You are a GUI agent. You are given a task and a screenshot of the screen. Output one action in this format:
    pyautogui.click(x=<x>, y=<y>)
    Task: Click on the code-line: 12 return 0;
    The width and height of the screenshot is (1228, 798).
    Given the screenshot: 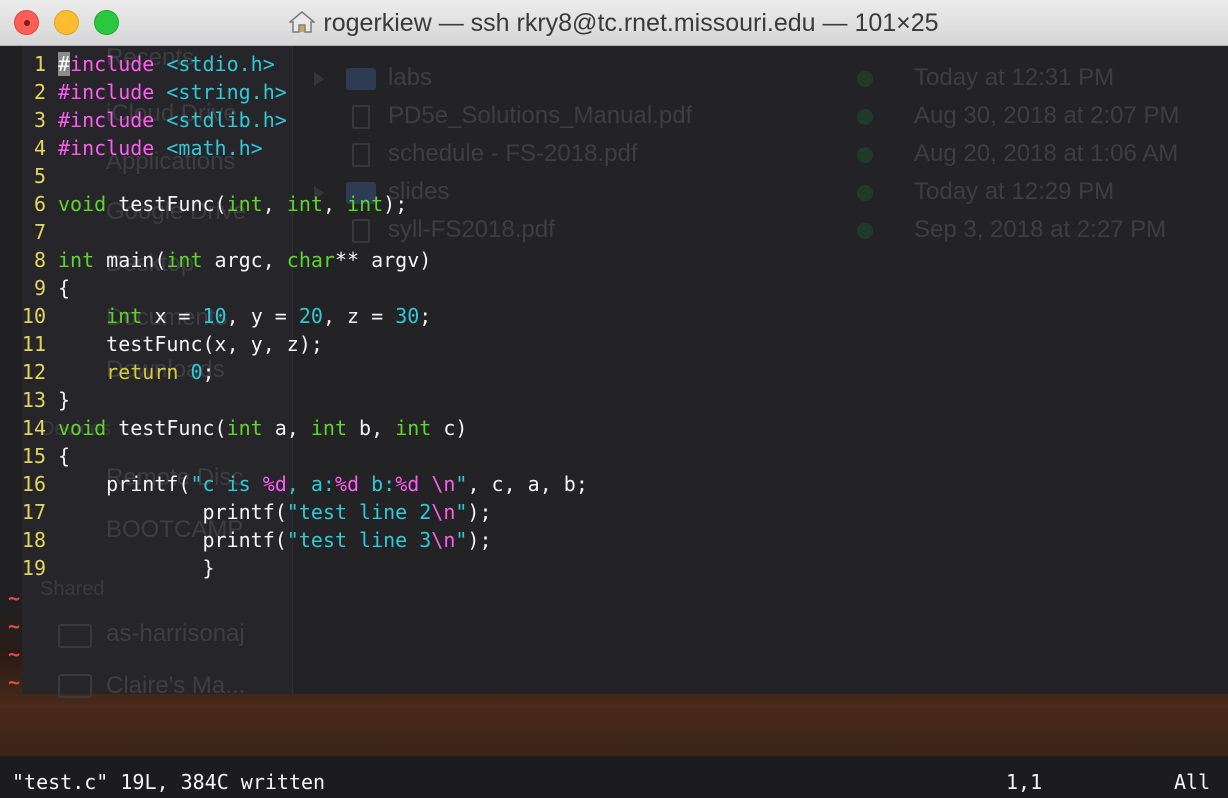 What is the action you would take?
    pyautogui.click(x=107, y=372)
    